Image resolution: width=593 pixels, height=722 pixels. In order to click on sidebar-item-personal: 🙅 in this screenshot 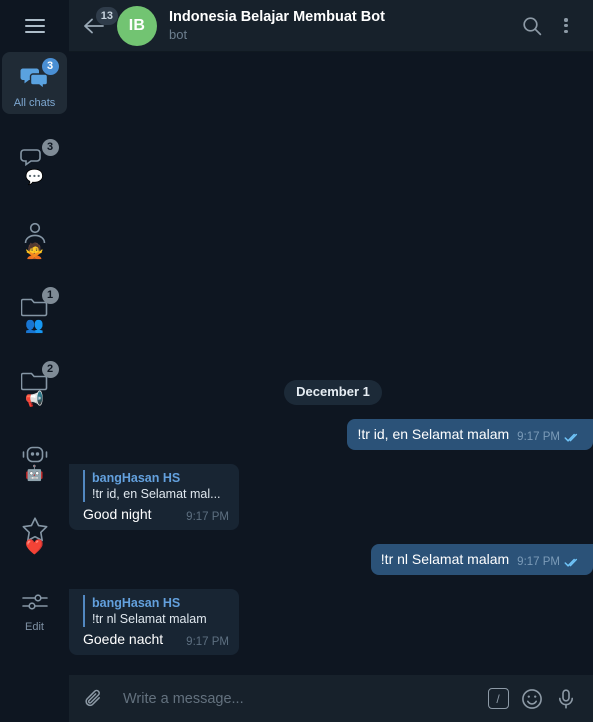, I will do `click(34, 231)`.